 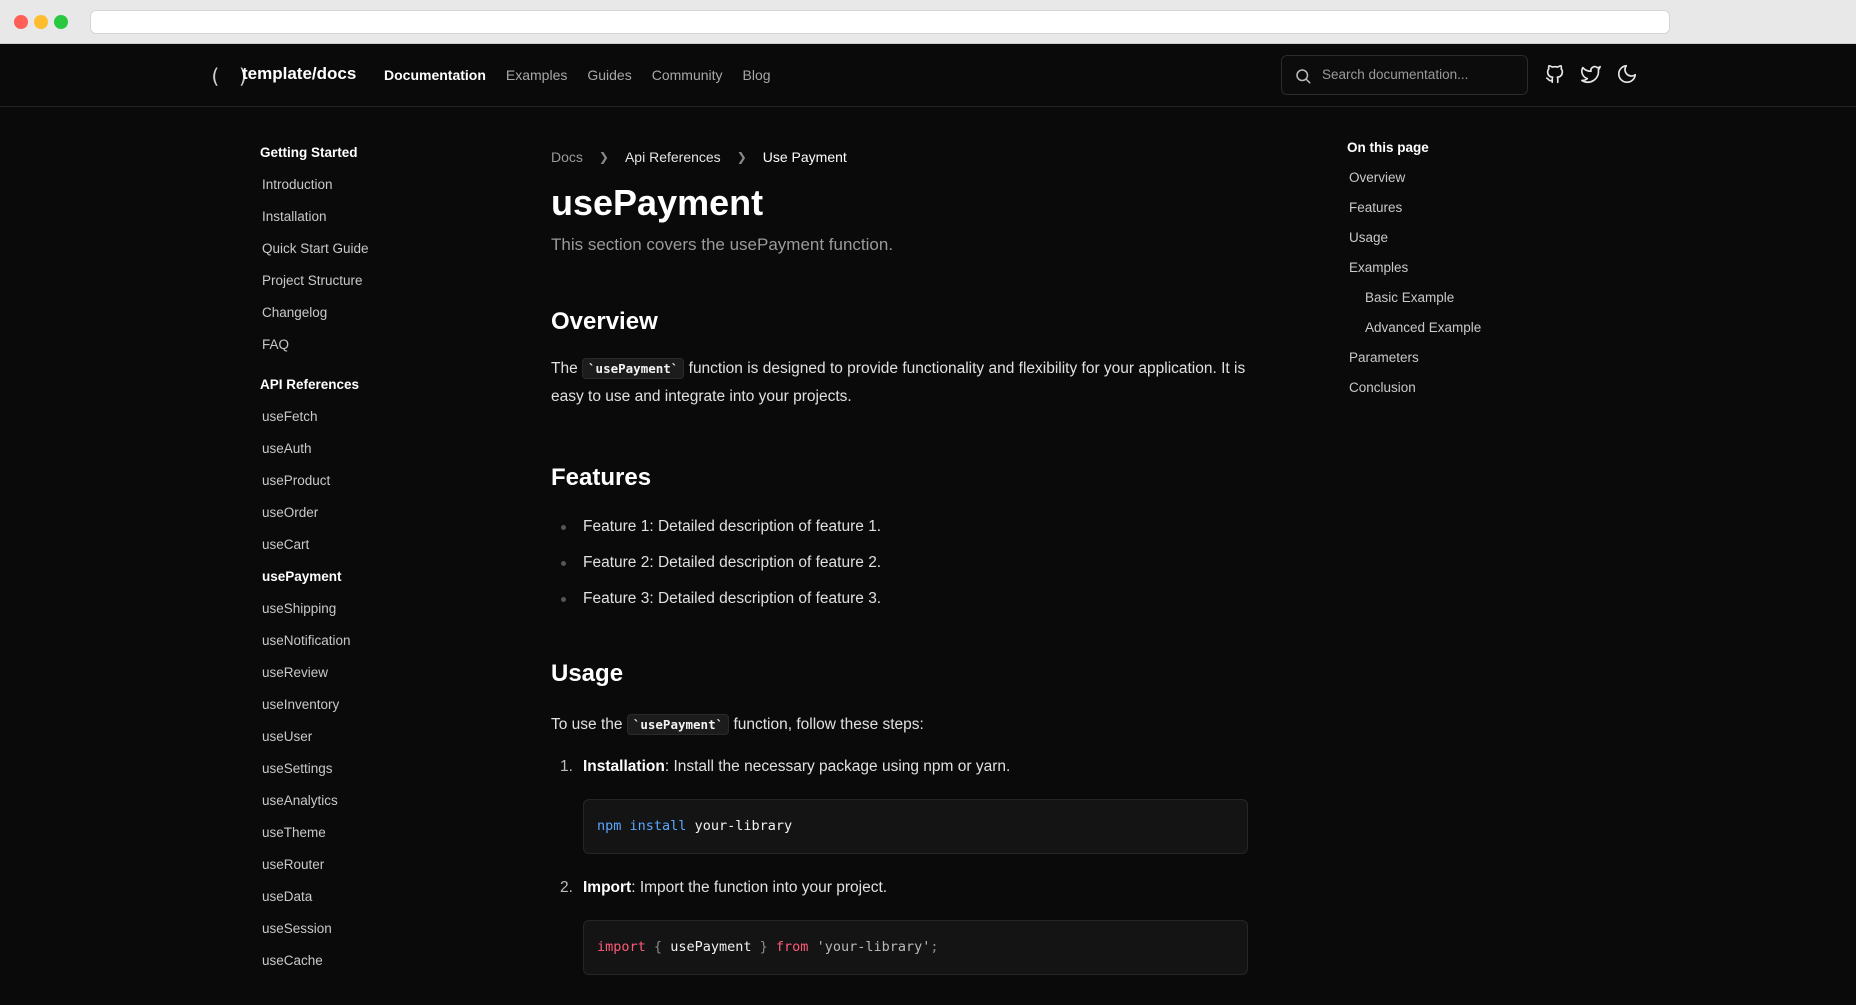 I want to click on sidebar-item-usepayment: usePayment, so click(x=361, y=585).